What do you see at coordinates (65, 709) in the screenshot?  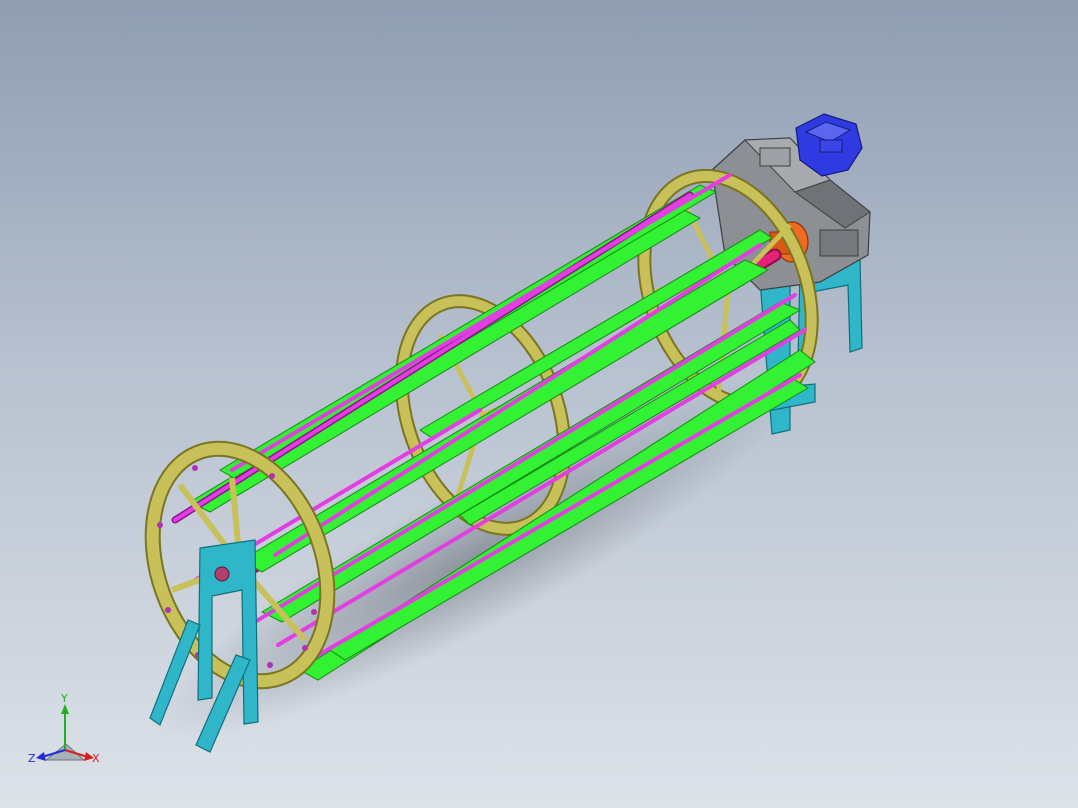 I see `y-axis-arrow` at bounding box center [65, 709].